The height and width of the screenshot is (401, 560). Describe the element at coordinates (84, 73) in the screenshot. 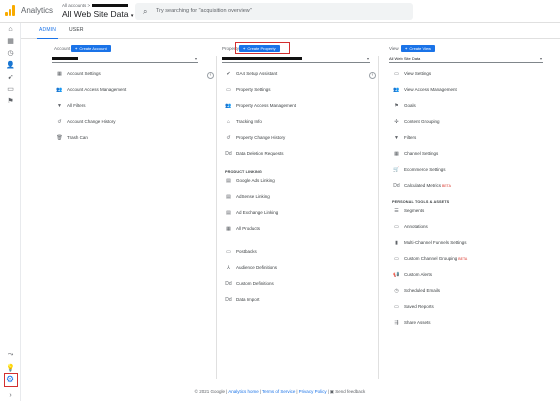

I see `menu-item-label: Account Settings` at that location.